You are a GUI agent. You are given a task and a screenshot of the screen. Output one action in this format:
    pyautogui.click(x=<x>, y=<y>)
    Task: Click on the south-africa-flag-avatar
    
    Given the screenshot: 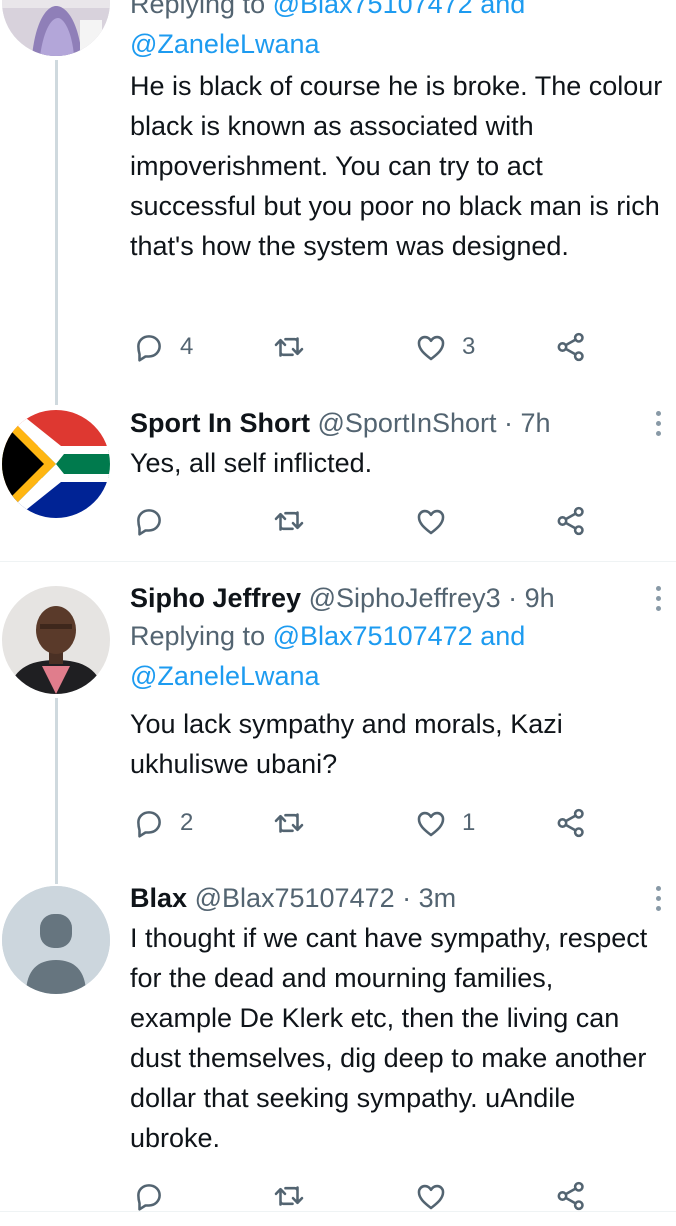 What is the action you would take?
    pyautogui.click(x=56, y=464)
    